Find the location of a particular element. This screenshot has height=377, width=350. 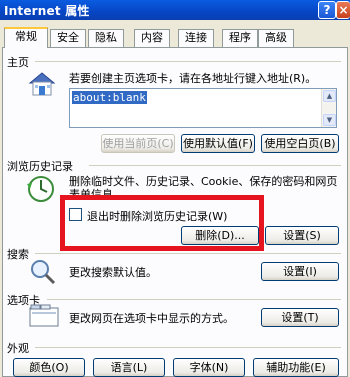

tabs-settings-button: 设置(T) is located at coordinates (300, 317).